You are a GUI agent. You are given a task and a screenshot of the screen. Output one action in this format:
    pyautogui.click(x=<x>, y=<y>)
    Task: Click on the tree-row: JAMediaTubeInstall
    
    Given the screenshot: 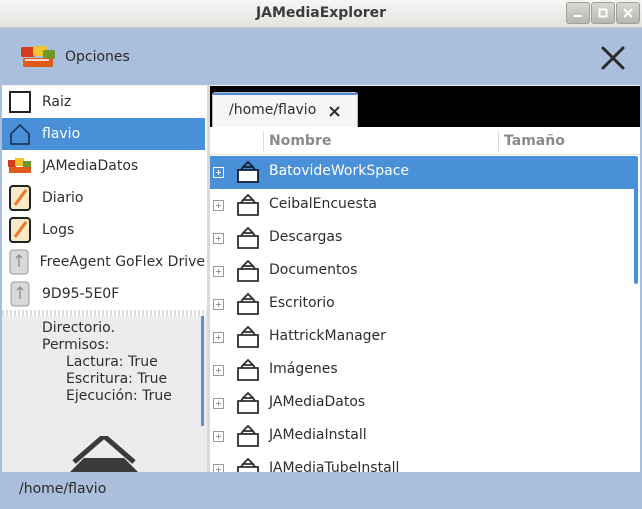 What is the action you would take?
    pyautogui.click(x=422, y=462)
    